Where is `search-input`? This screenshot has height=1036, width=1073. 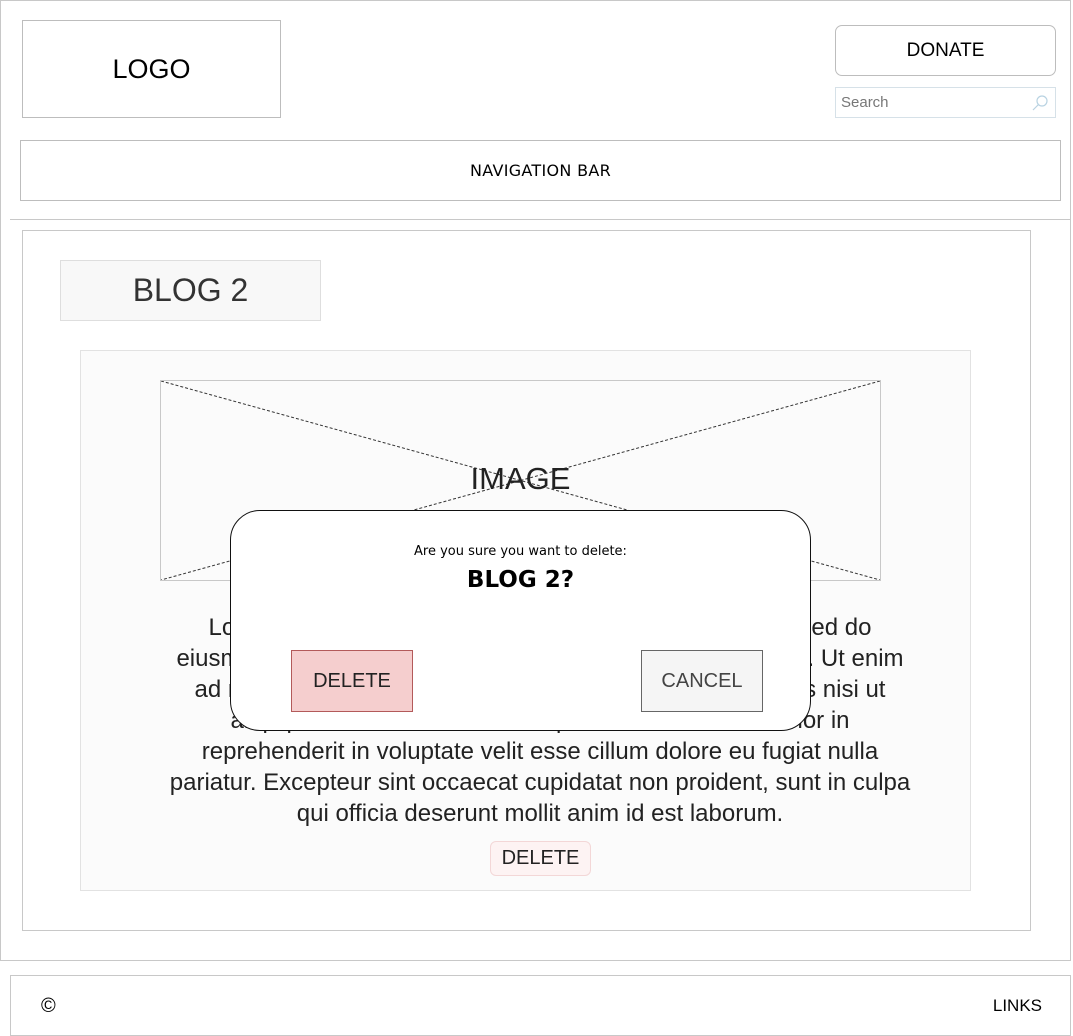 search-input is located at coordinates (931, 102).